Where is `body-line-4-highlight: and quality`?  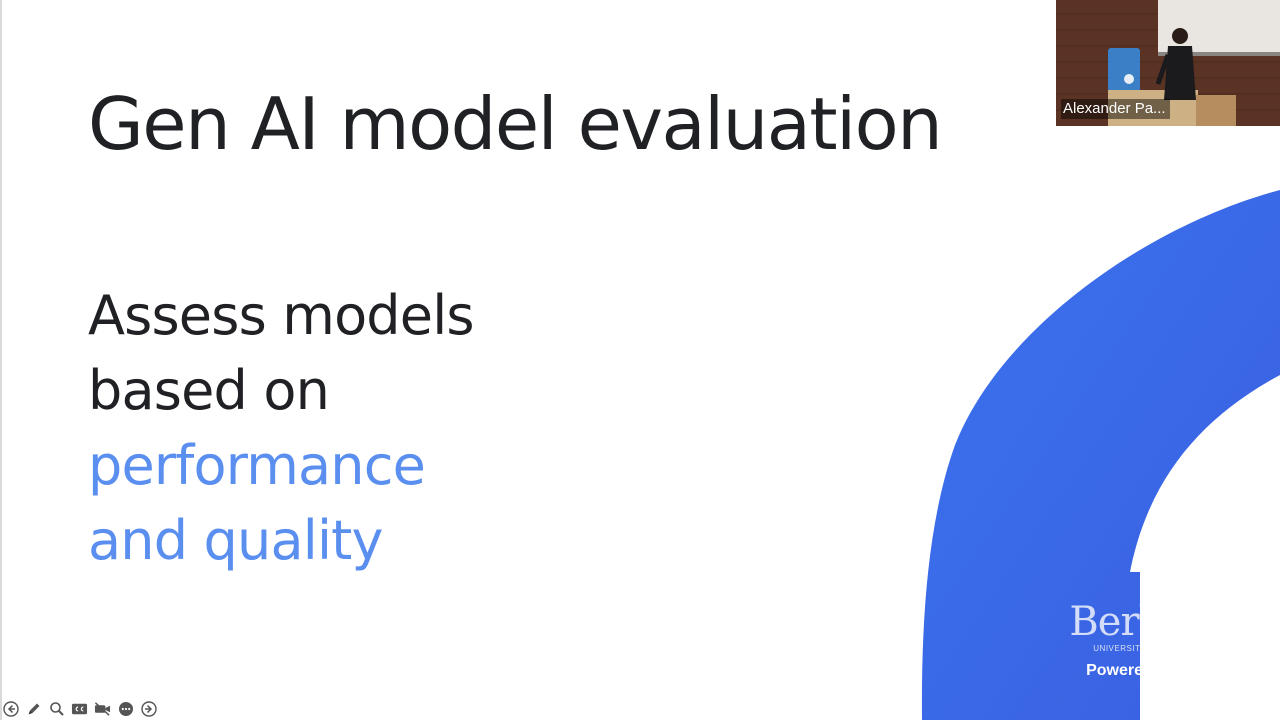 body-line-4-highlight: and quality is located at coordinates (235, 540).